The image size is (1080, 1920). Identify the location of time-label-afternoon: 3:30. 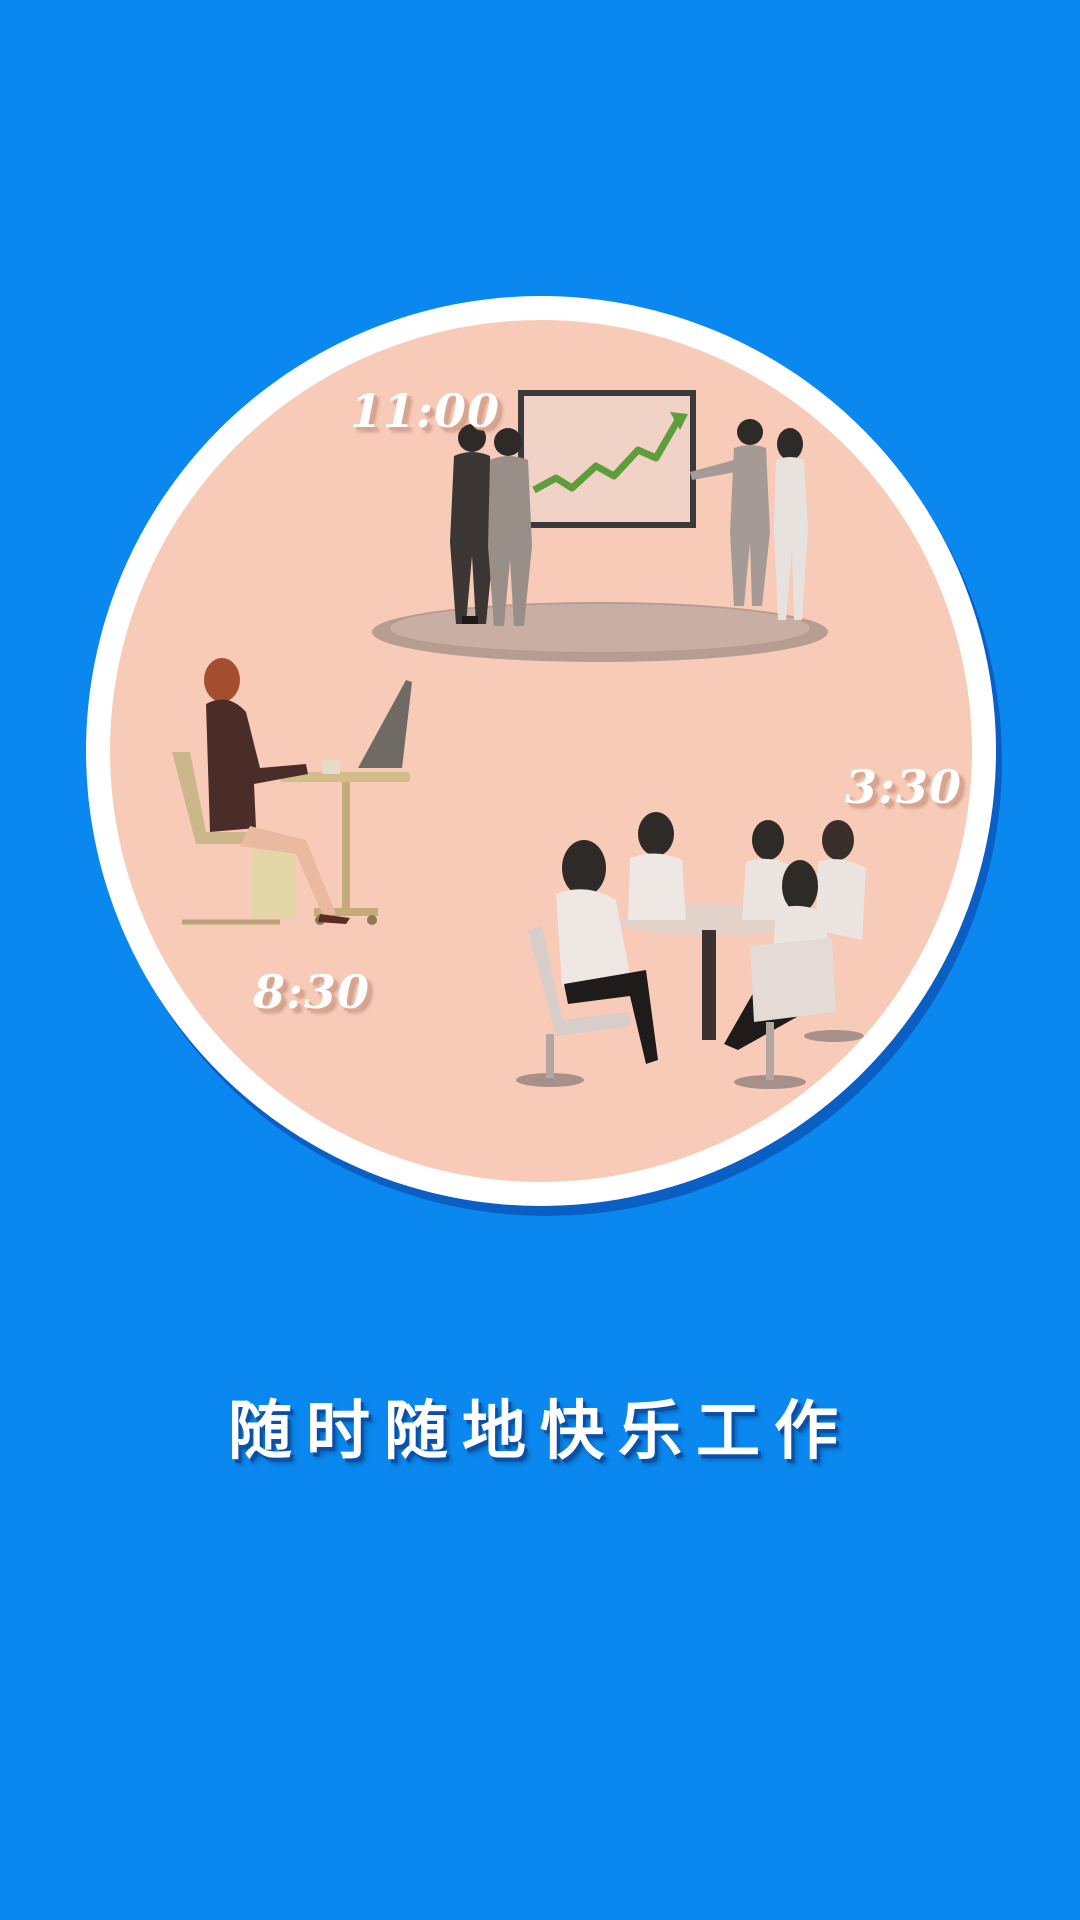
(904, 787).